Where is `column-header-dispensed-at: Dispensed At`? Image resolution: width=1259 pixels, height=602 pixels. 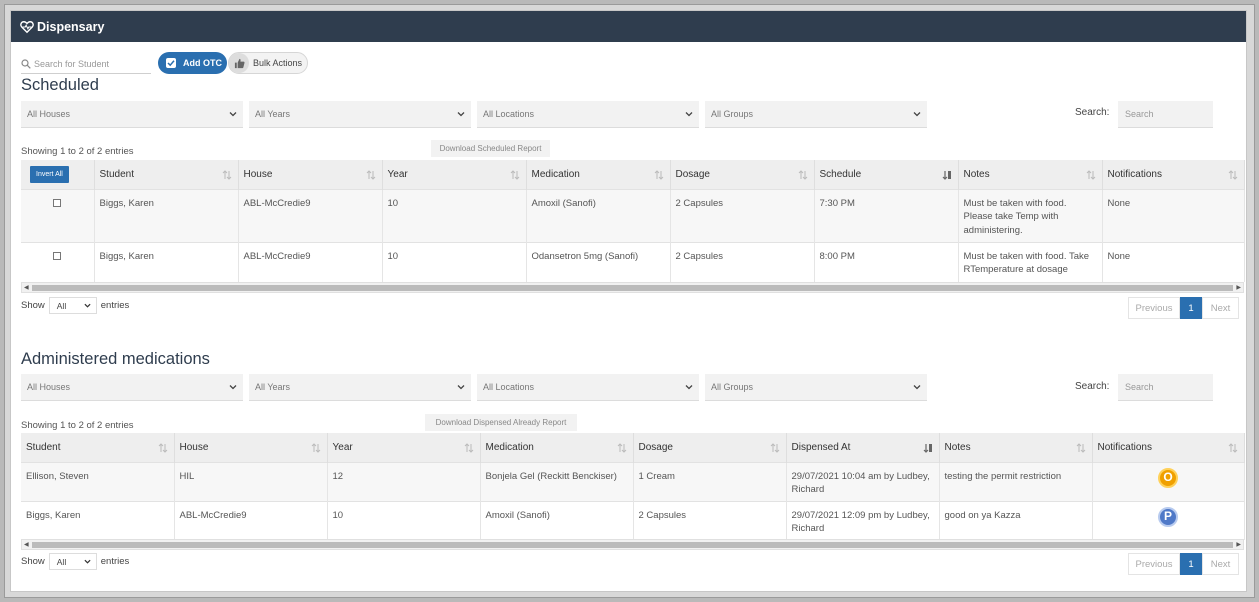
column-header-dispensed-at: Dispensed At is located at coordinates (863, 447).